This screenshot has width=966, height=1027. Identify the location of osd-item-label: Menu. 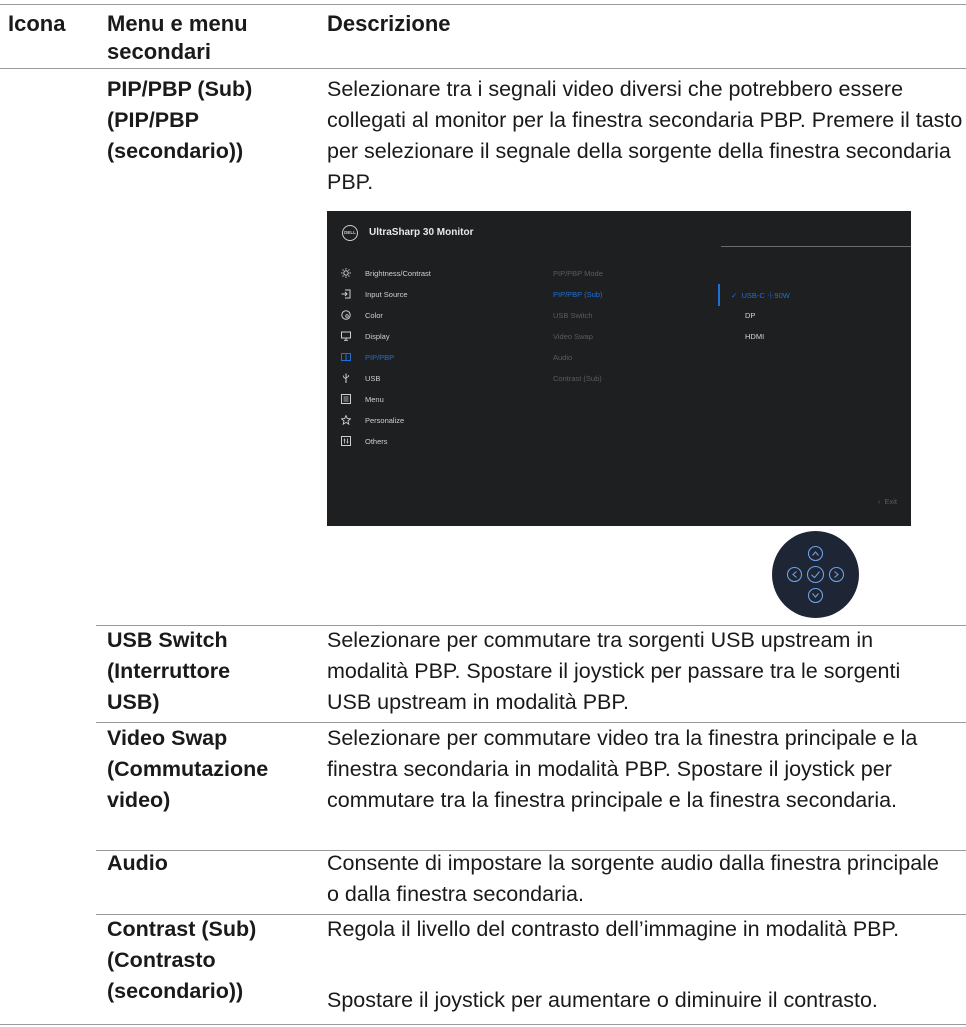
(374, 399).